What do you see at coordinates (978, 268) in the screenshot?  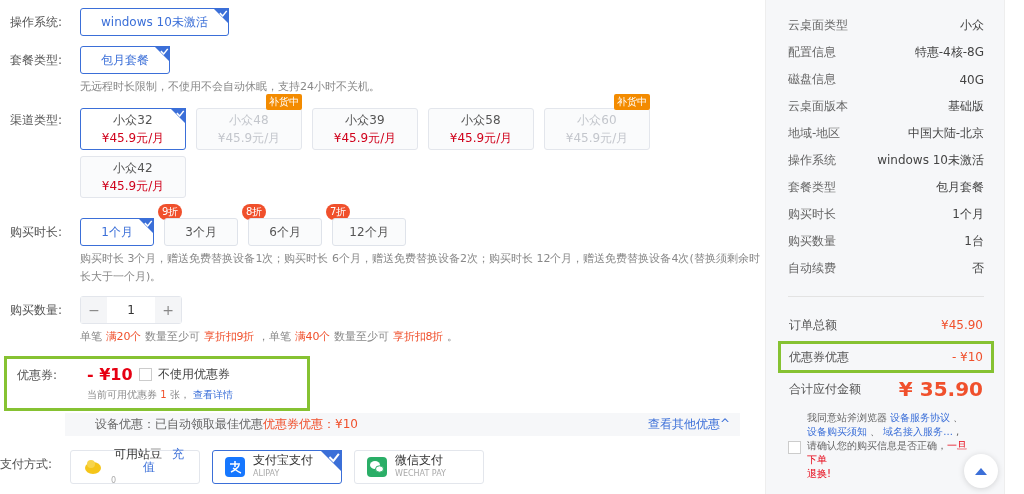 I see `summary-value: 否` at bounding box center [978, 268].